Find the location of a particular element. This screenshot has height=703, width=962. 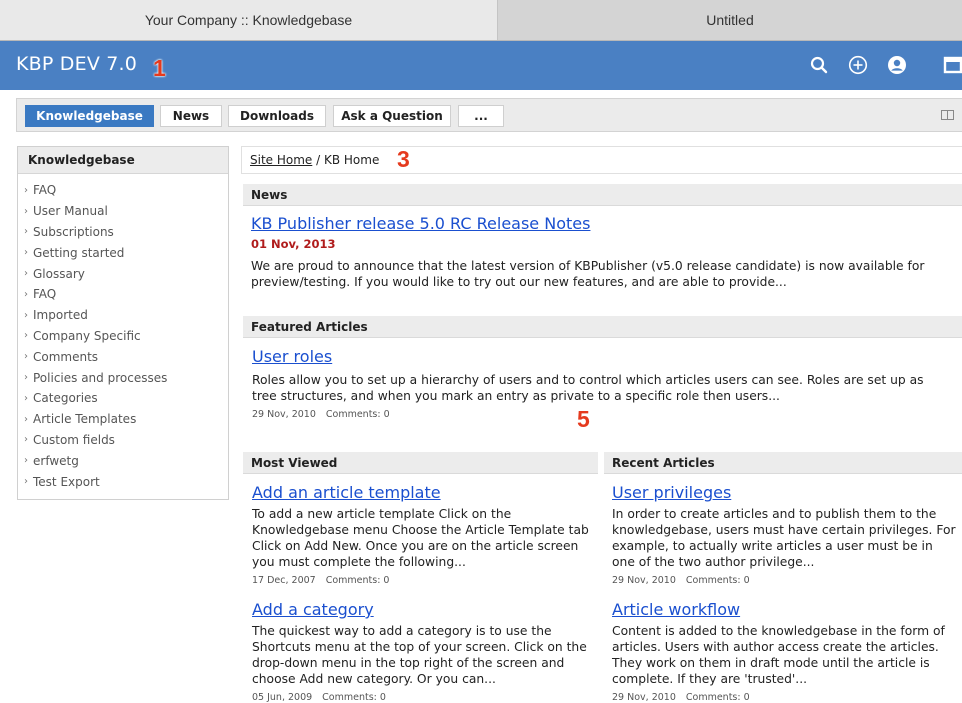

news-section-heading: News is located at coordinates (602, 195).